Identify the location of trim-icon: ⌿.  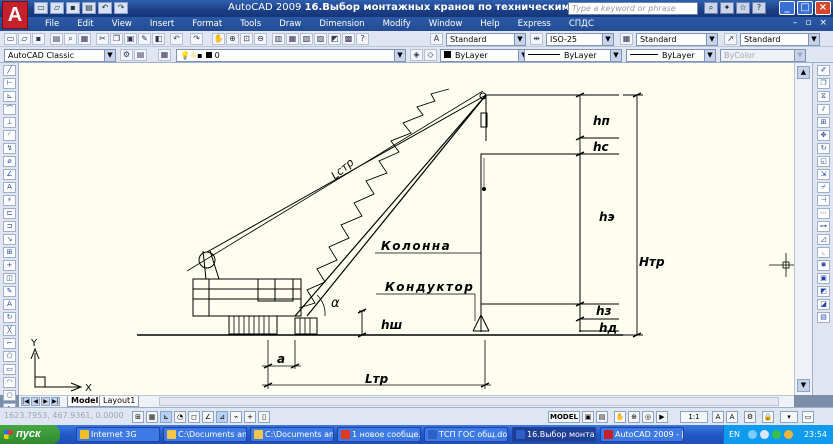
(823, 187).